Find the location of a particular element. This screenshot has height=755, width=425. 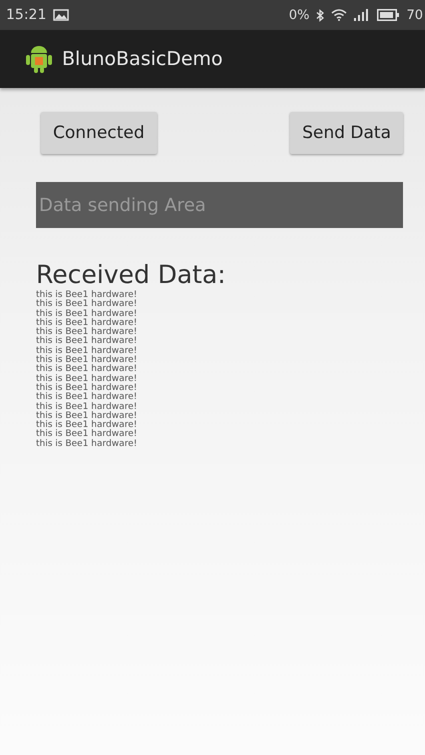

clock: 15:21 is located at coordinates (26, 15).